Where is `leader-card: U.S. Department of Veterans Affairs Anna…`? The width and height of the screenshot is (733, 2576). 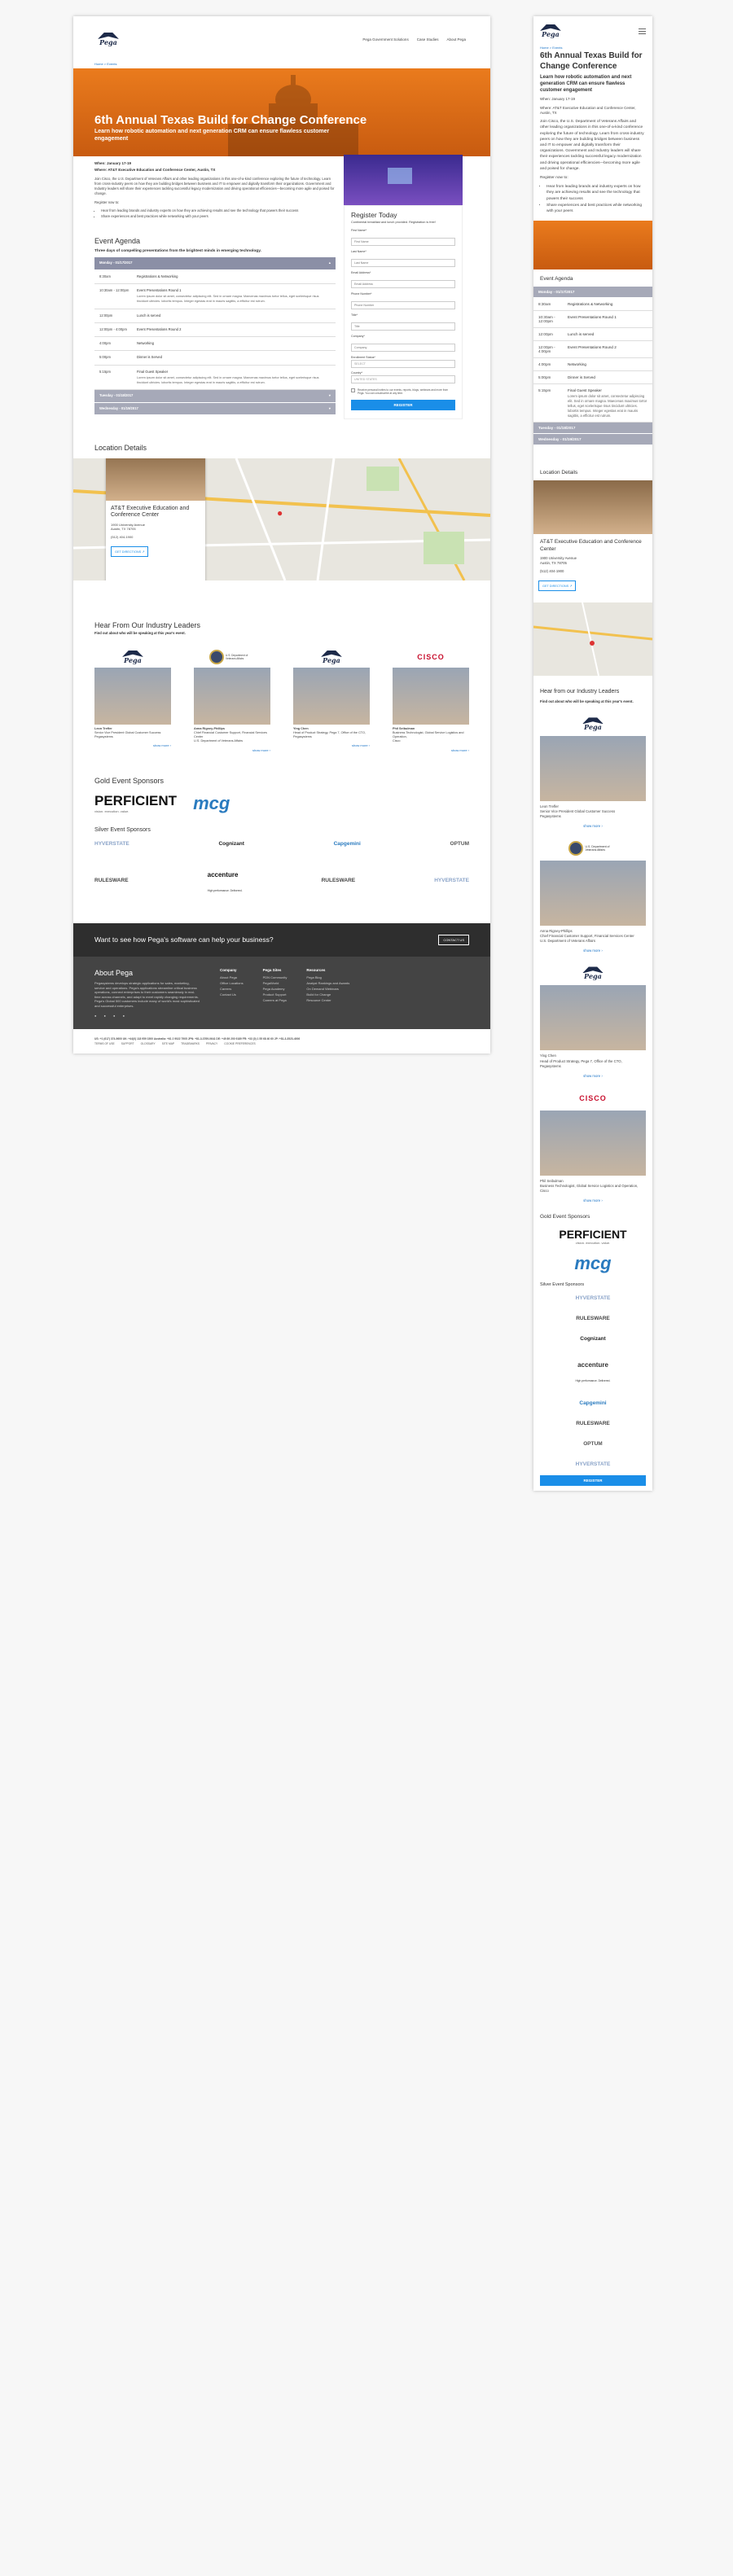 leader-card: U.S. Department of Veterans Affairs Anna… is located at coordinates (592, 894).